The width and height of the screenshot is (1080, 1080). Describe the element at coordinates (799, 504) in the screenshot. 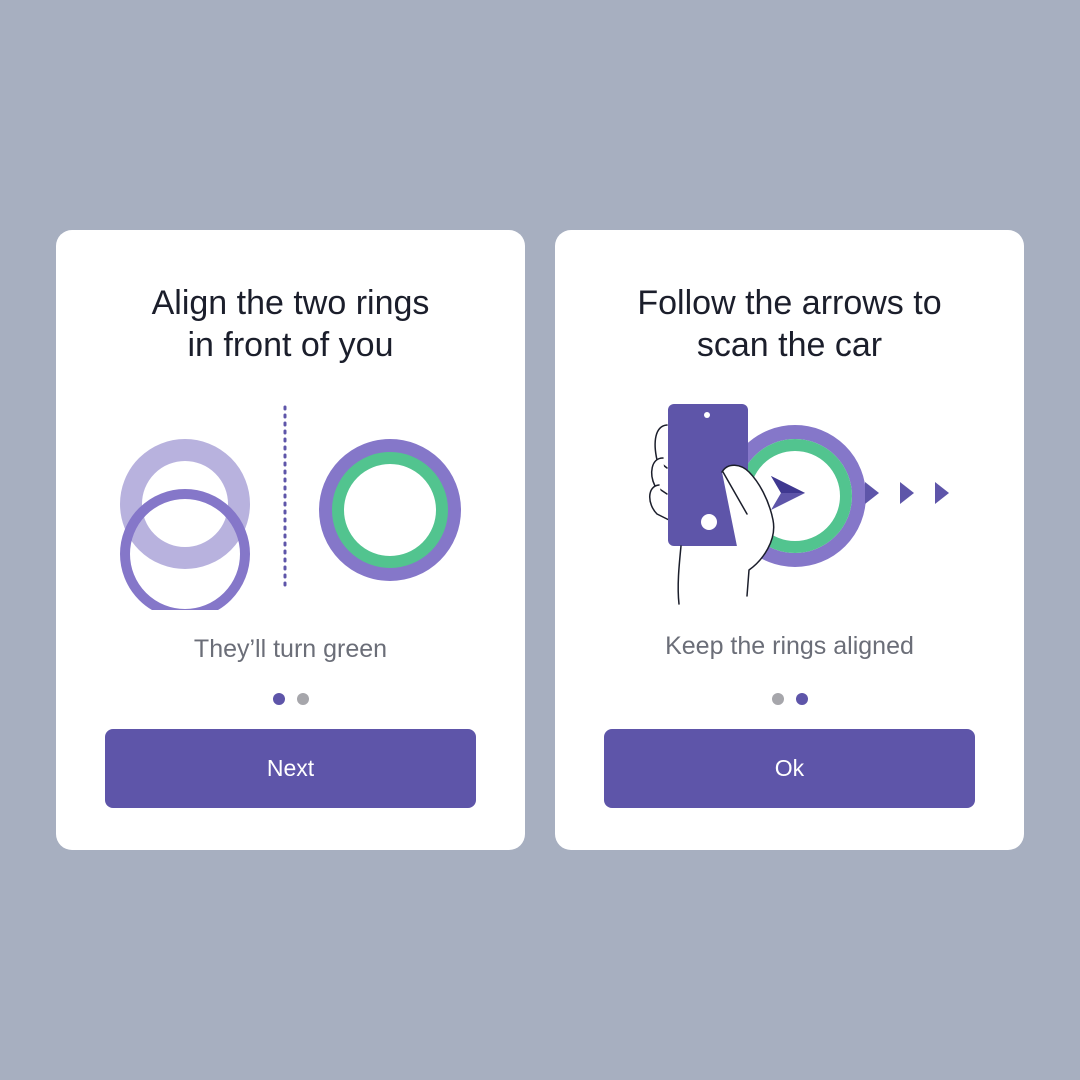

I see `phone-scan-arrows-icon` at that location.